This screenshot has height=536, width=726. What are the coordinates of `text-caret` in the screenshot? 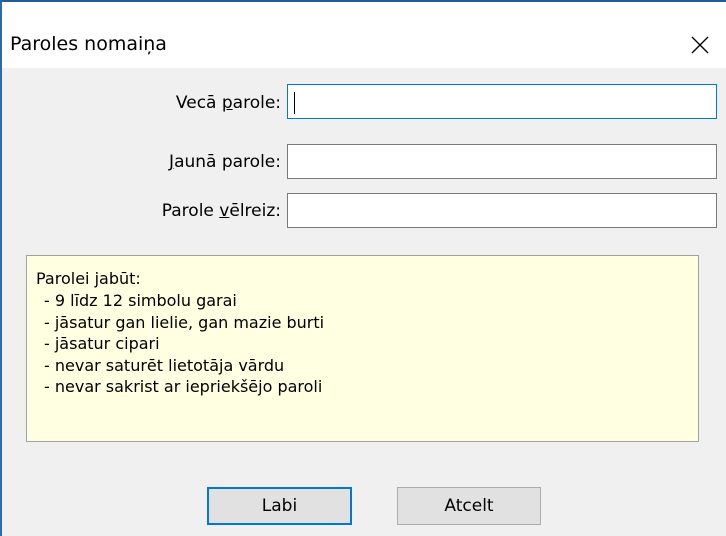 It's located at (294, 103).